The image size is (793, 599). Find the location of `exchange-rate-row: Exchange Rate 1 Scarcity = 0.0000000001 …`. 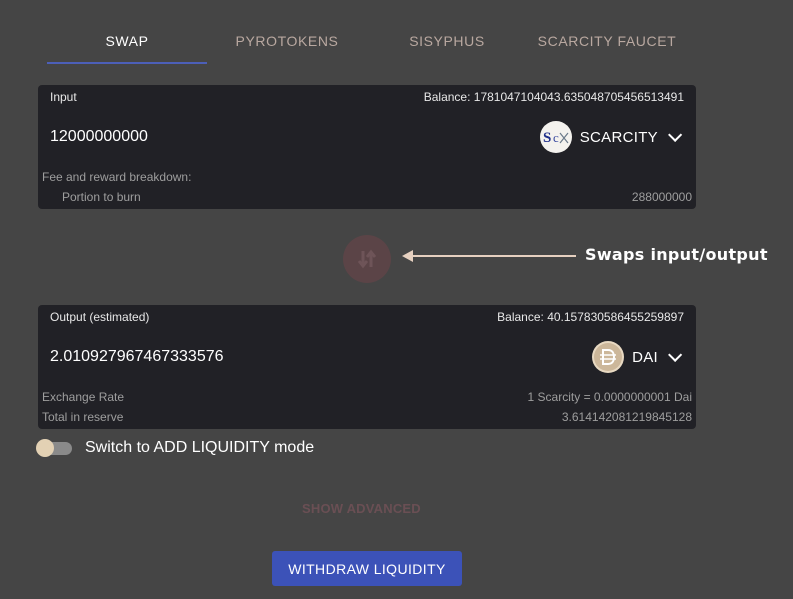

exchange-rate-row: Exchange Rate 1 Scarcity = 0.0000000001 … is located at coordinates (367, 397).